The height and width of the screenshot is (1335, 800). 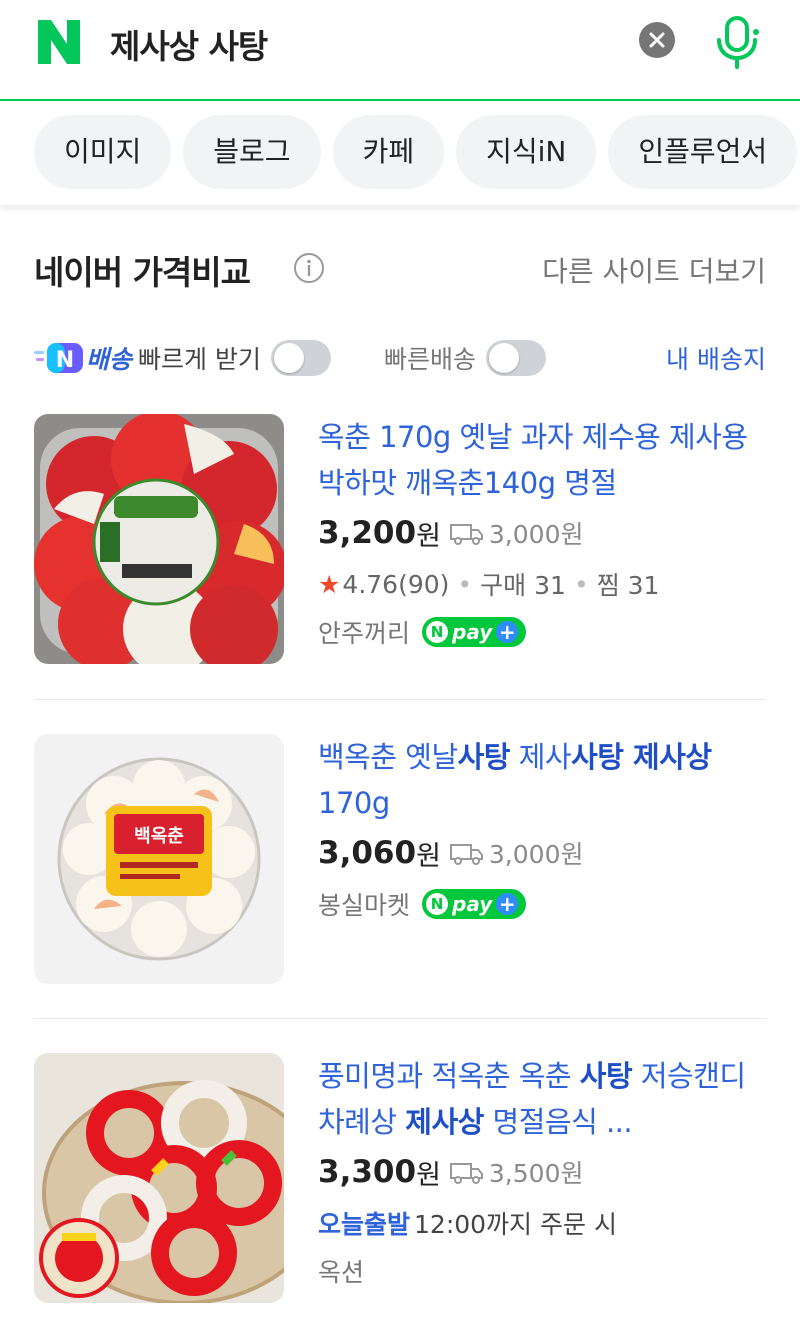 I want to click on quick-shipping-filter: 빠른배송, so click(x=465, y=358).